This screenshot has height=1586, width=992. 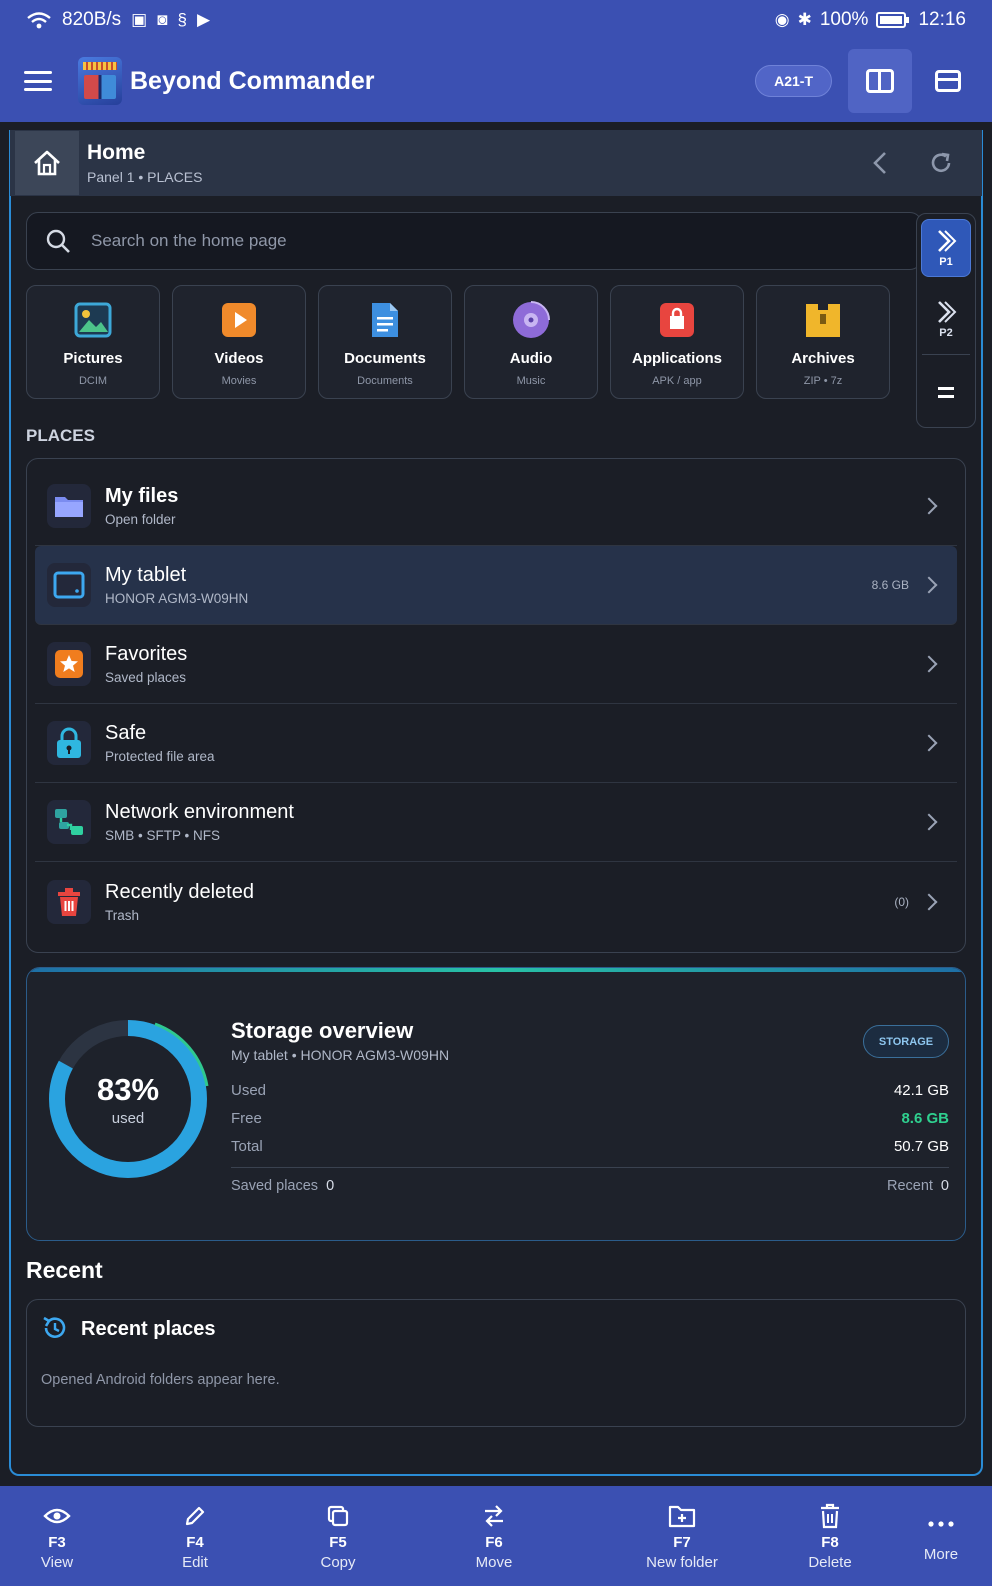 What do you see at coordinates (69, 822) in the screenshot?
I see `network-icon` at bounding box center [69, 822].